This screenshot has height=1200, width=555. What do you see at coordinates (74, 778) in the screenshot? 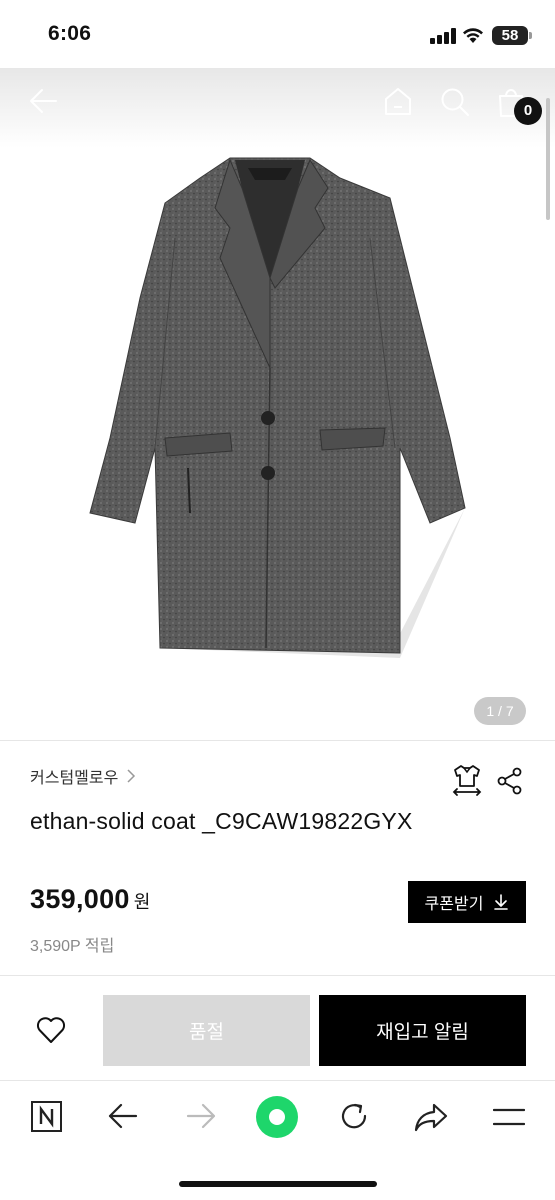
I see `brand-name: 커스텀멜로우` at bounding box center [74, 778].